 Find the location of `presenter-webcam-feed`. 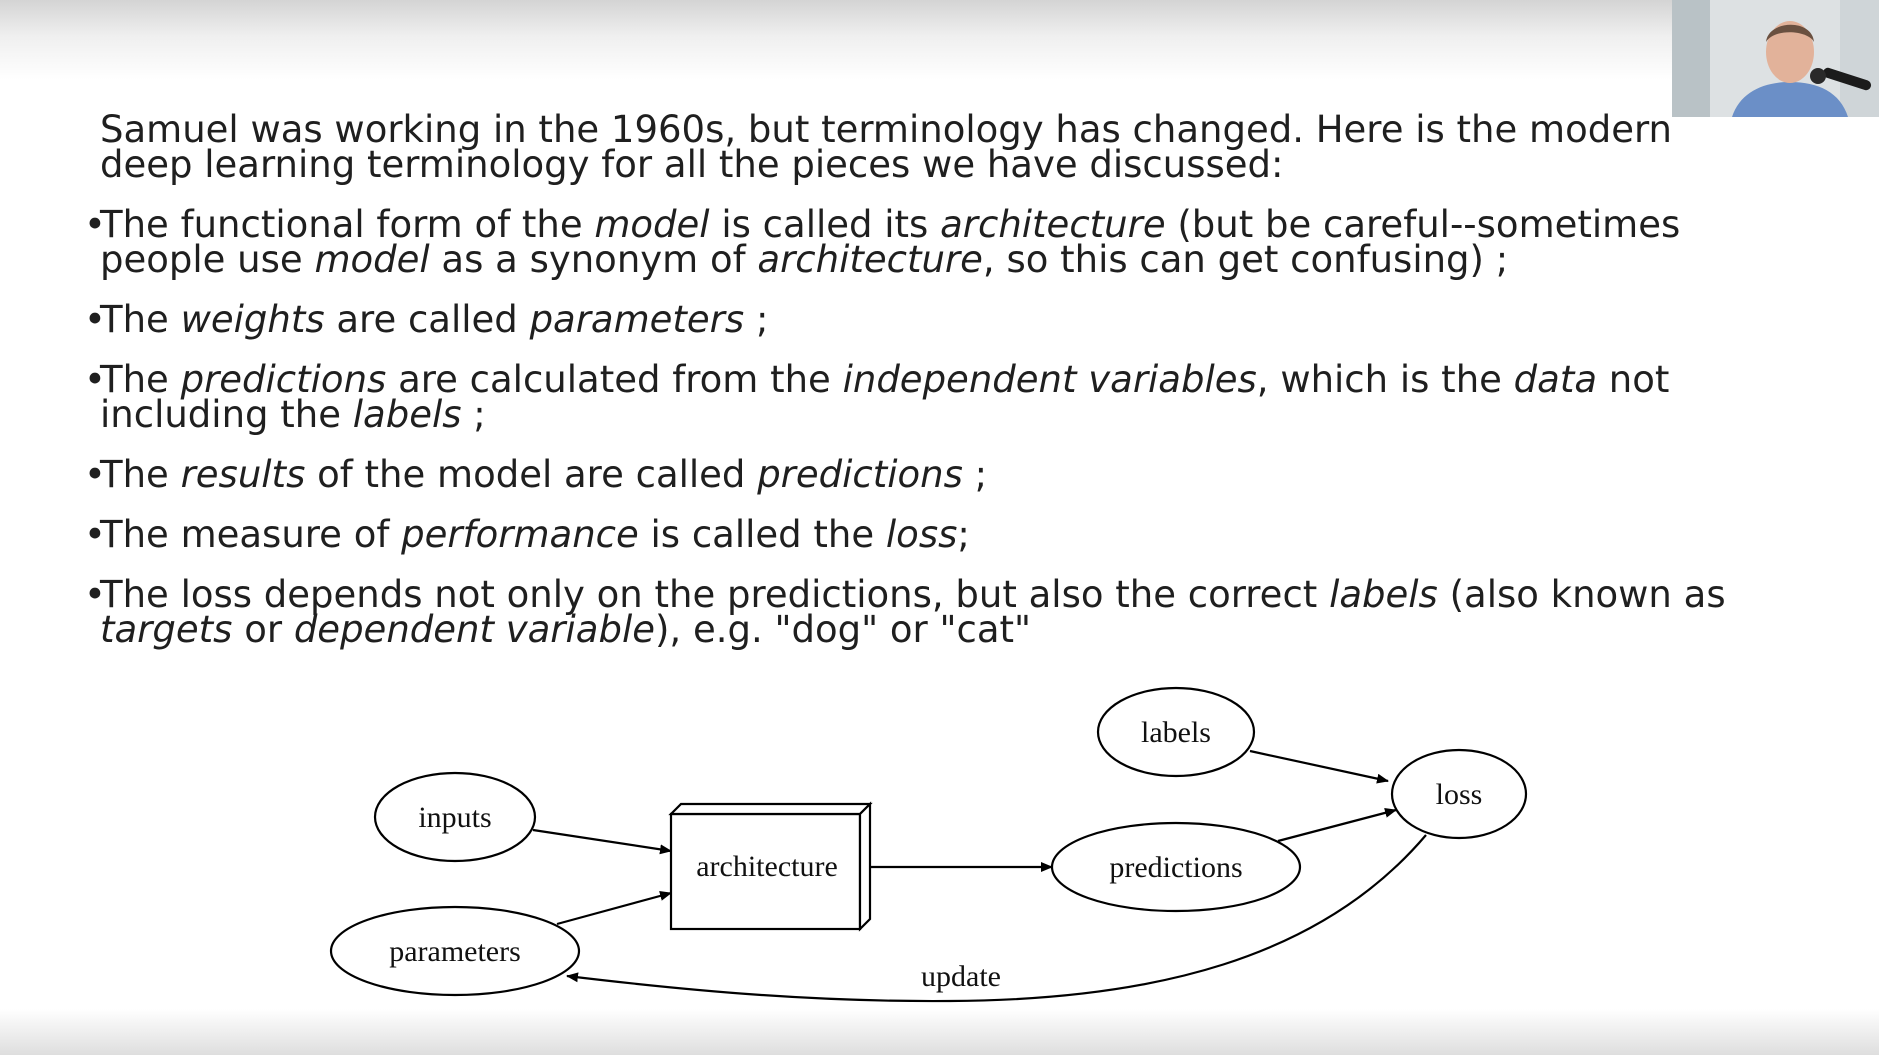

presenter-webcam-feed is located at coordinates (1775, 58).